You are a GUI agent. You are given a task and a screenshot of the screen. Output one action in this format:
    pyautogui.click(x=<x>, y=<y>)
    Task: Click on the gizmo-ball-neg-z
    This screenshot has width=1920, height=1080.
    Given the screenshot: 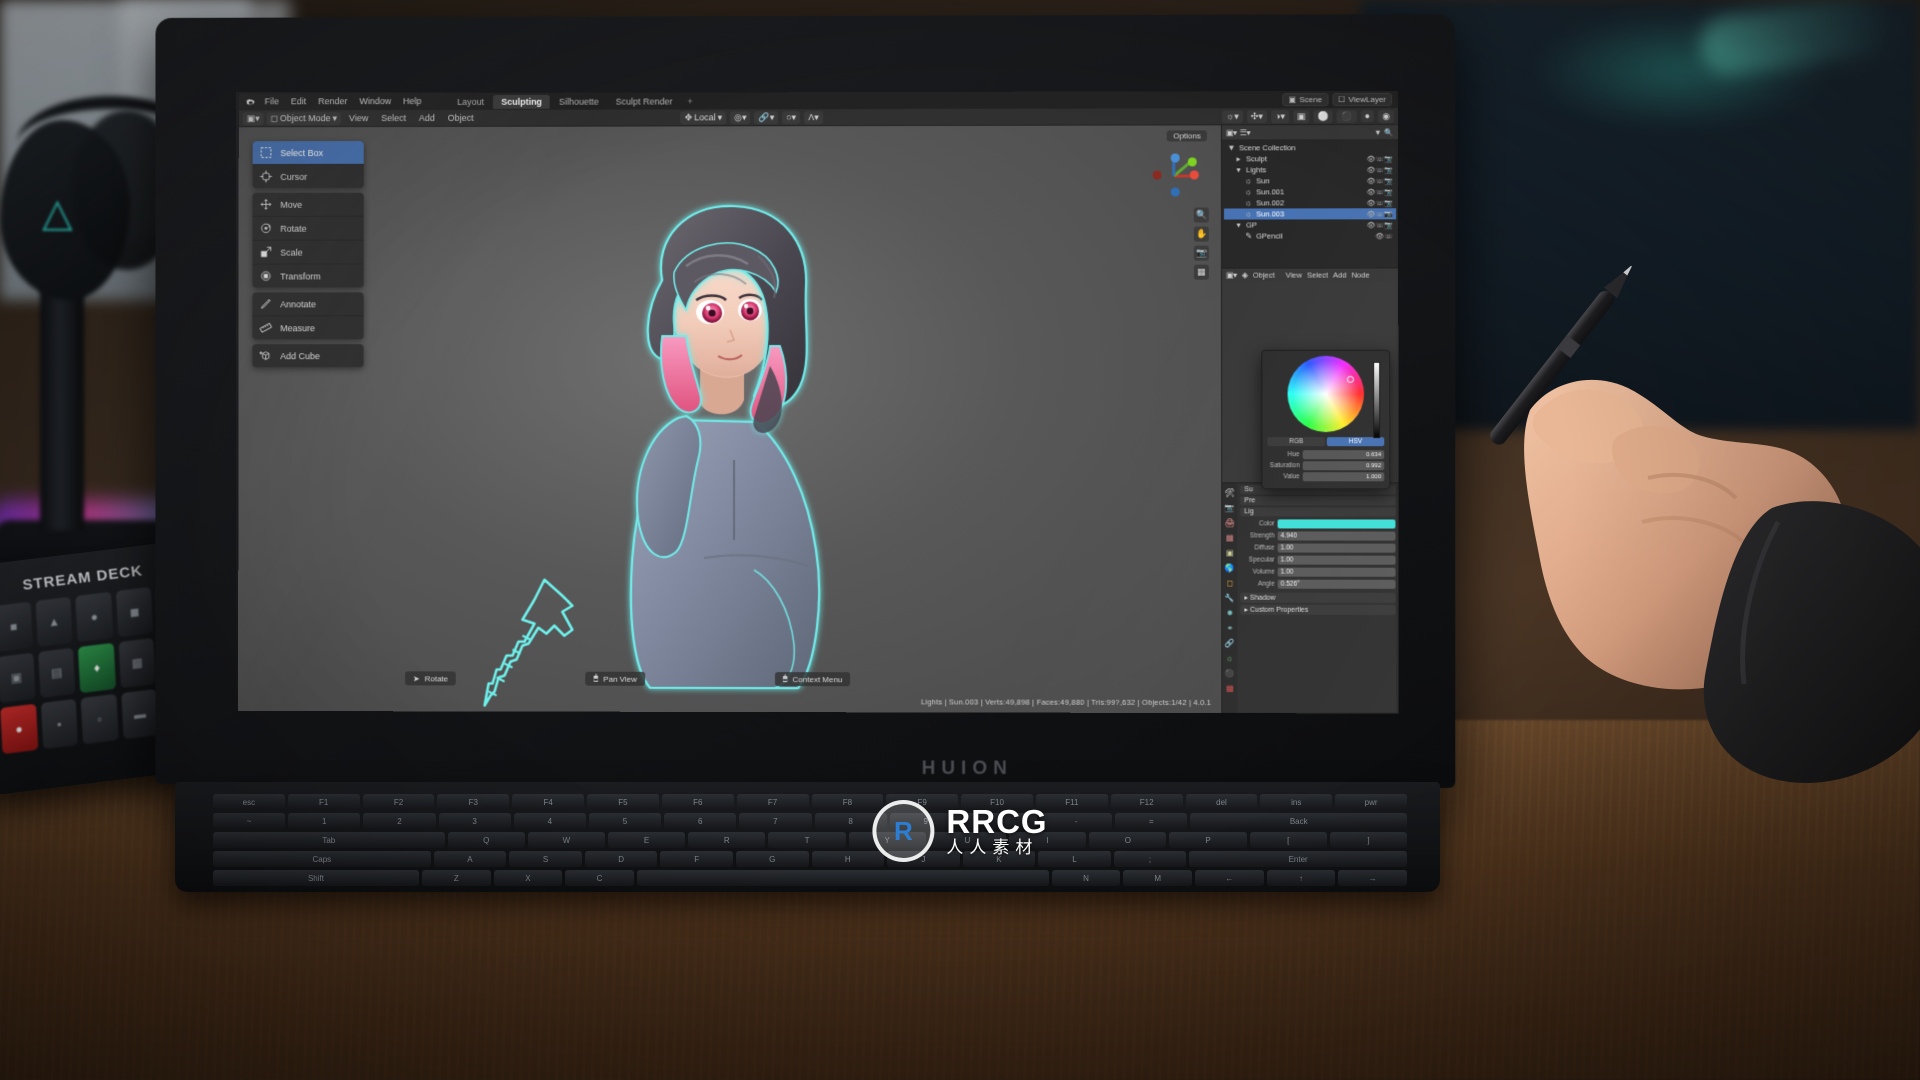 What is the action you would take?
    pyautogui.click(x=1175, y=192)
    